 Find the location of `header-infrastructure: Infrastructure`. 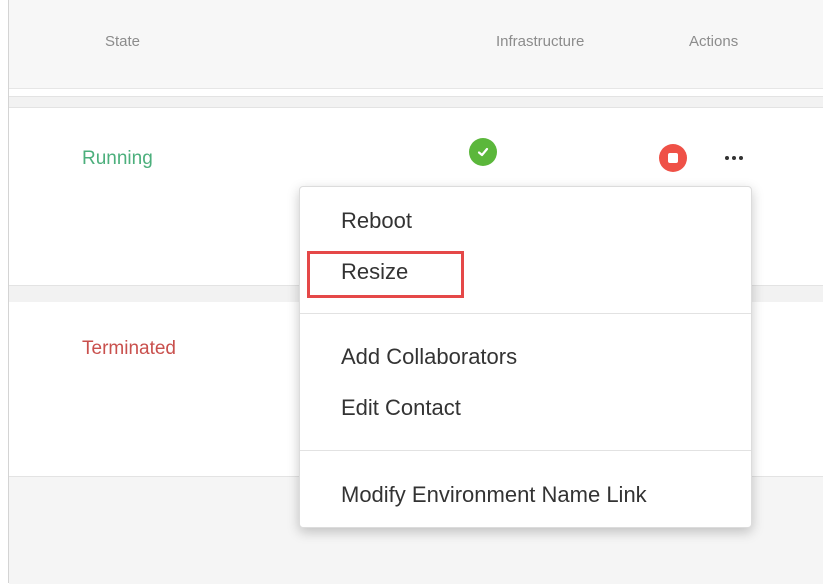

header-infrastructure: Infrastructure is located at coordinates (540, 41).